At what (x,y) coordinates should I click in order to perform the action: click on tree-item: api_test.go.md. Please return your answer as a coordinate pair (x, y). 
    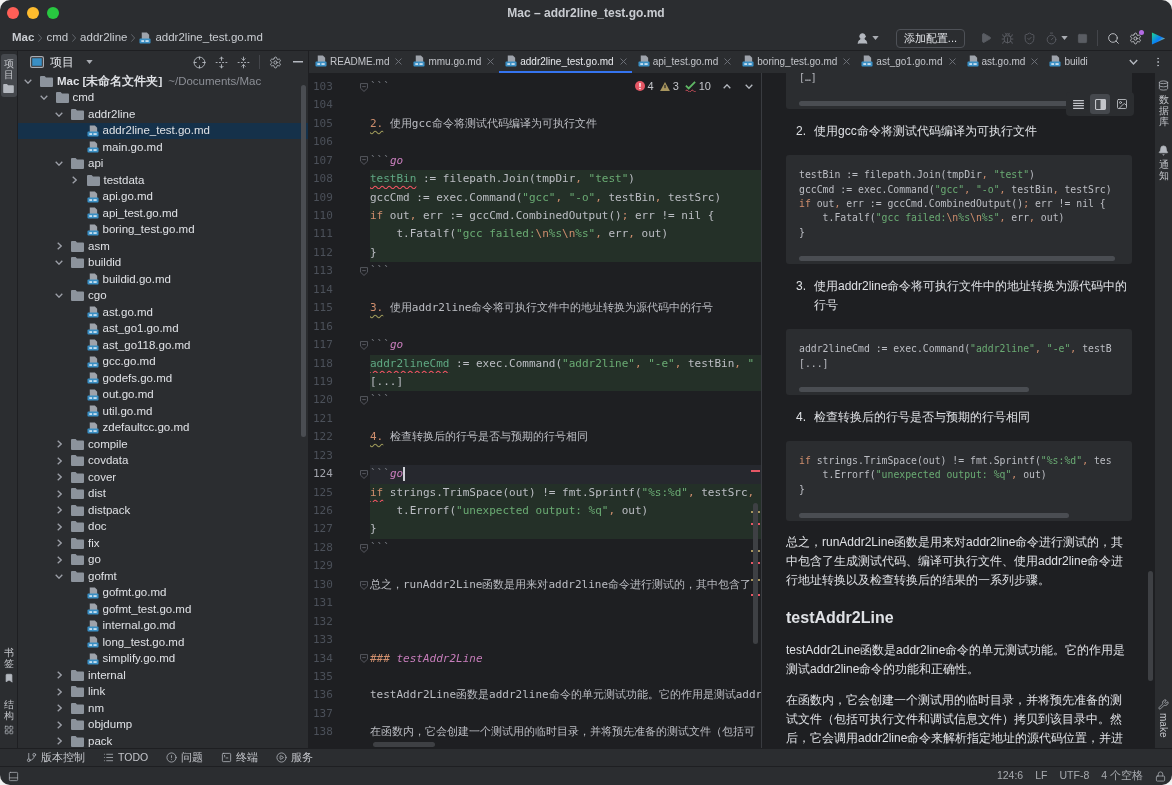
    Looking at the image, I should click on (163, 213).